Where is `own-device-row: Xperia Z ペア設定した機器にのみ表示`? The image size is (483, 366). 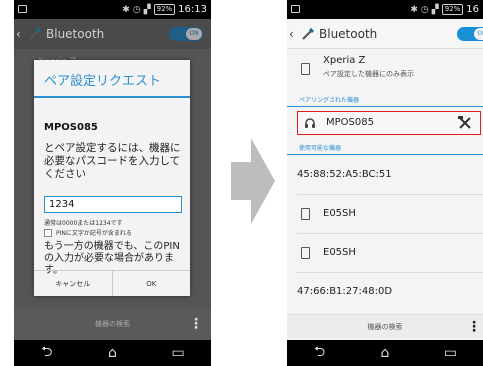
own-device-row: Xperia Z ペア設定した機器にのみ表示 is located at coordinates (385, 71).